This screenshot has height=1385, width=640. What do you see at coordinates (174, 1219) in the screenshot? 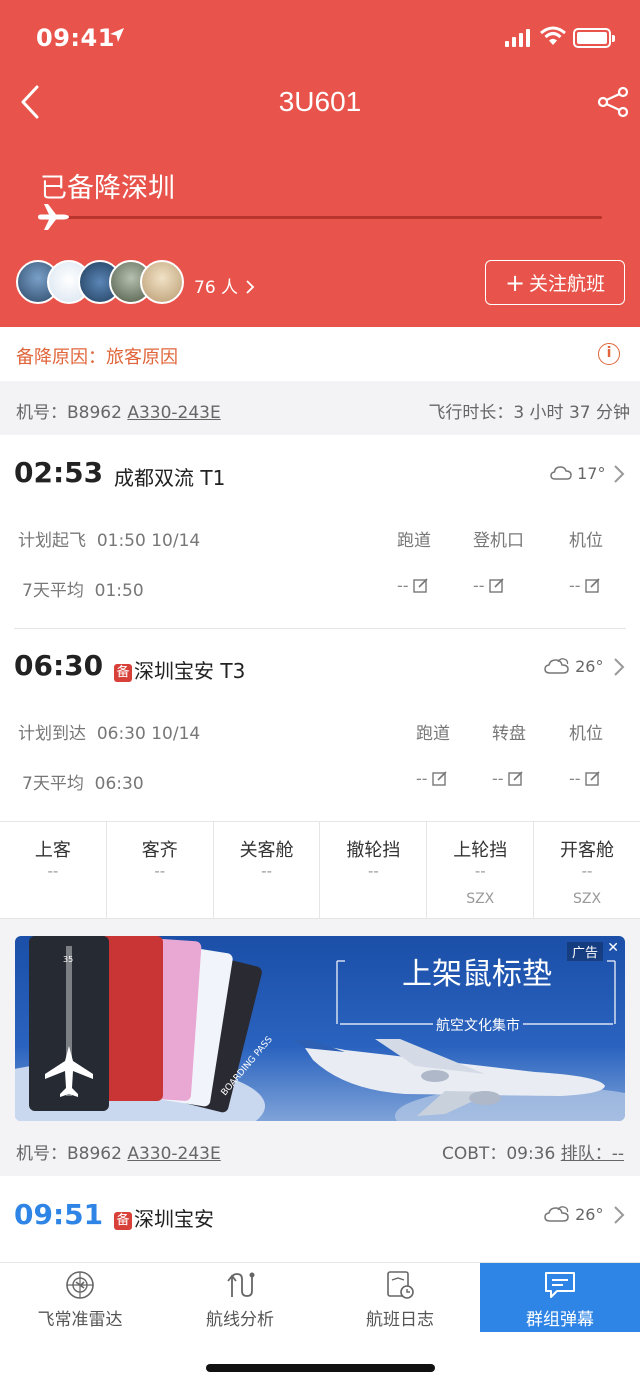
I see `next-leg-airport-name: 深圳宝安` at bounding box center [174, 1219].